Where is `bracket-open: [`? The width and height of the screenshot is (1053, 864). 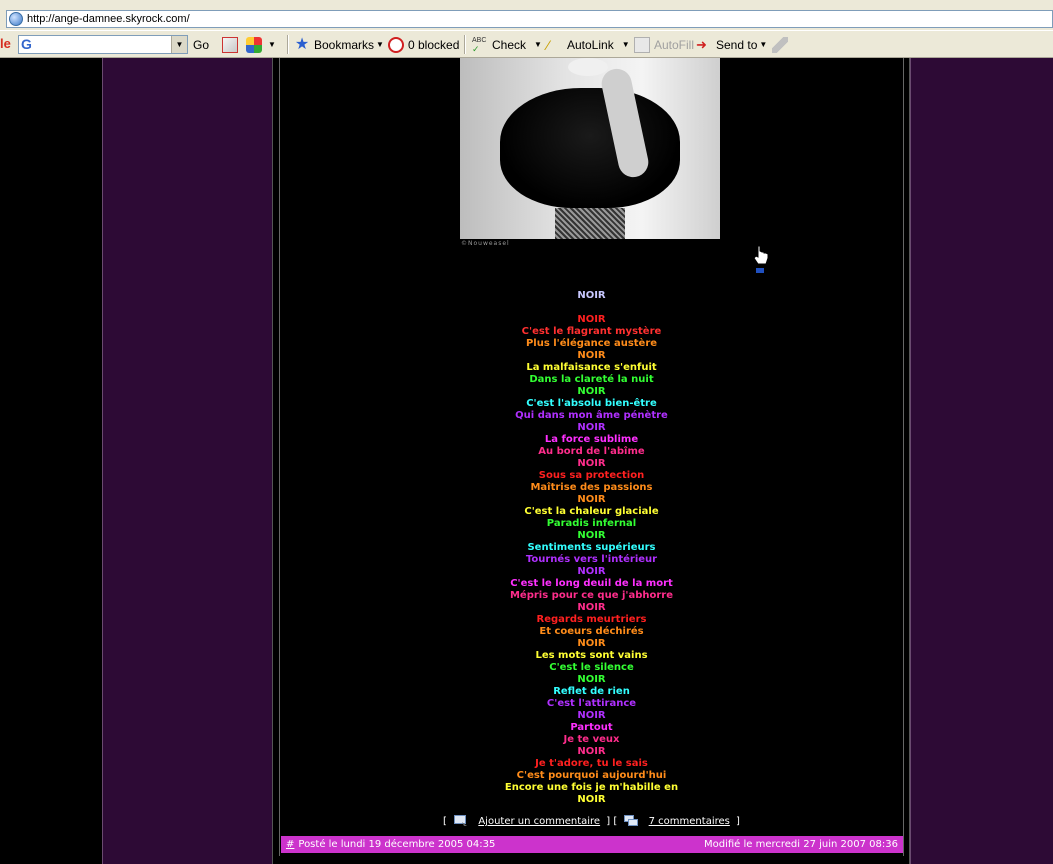 bracket-open: [ is located at coordinates (445, 821).